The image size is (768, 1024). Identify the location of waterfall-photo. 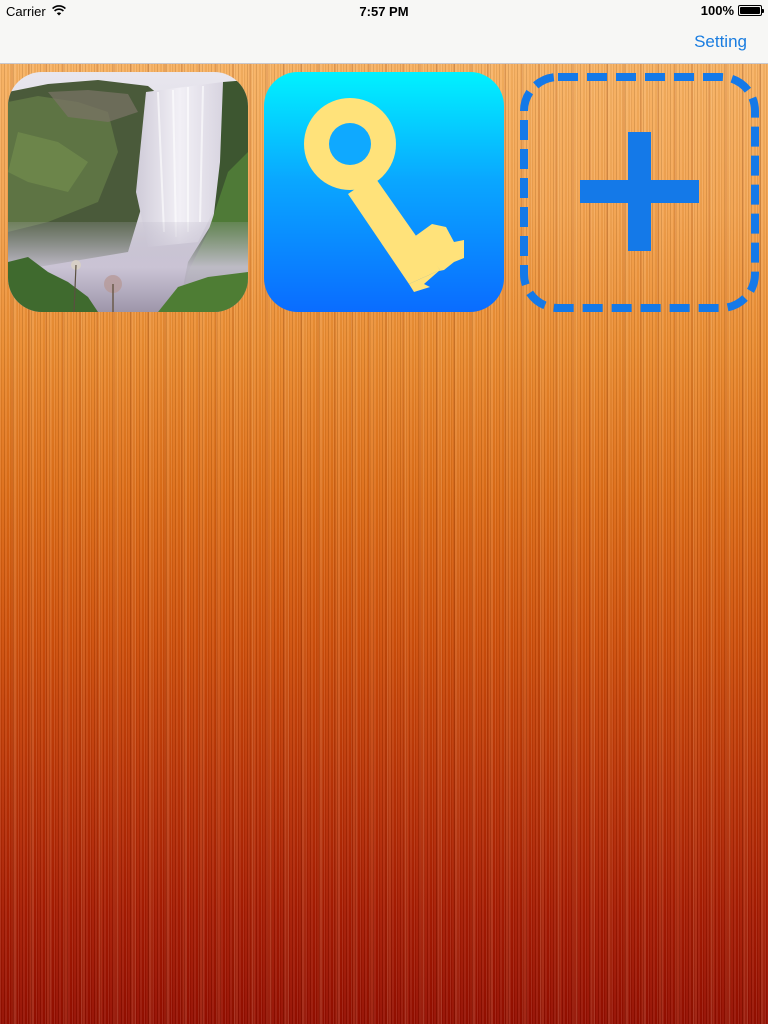
(128, 192).